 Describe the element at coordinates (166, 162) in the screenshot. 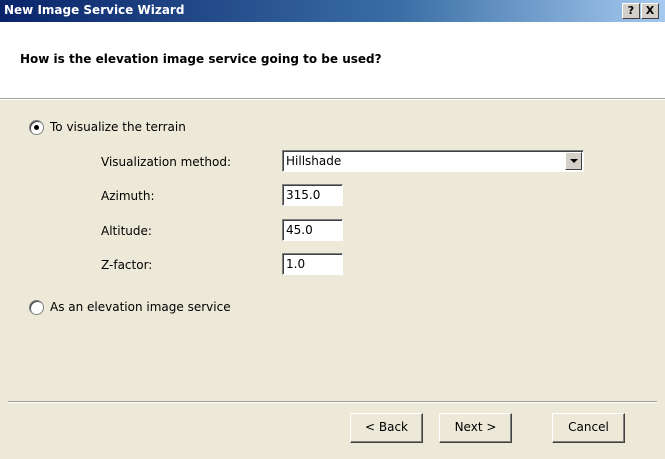

I see `visualization-method-label: Visualization method:` at that location.